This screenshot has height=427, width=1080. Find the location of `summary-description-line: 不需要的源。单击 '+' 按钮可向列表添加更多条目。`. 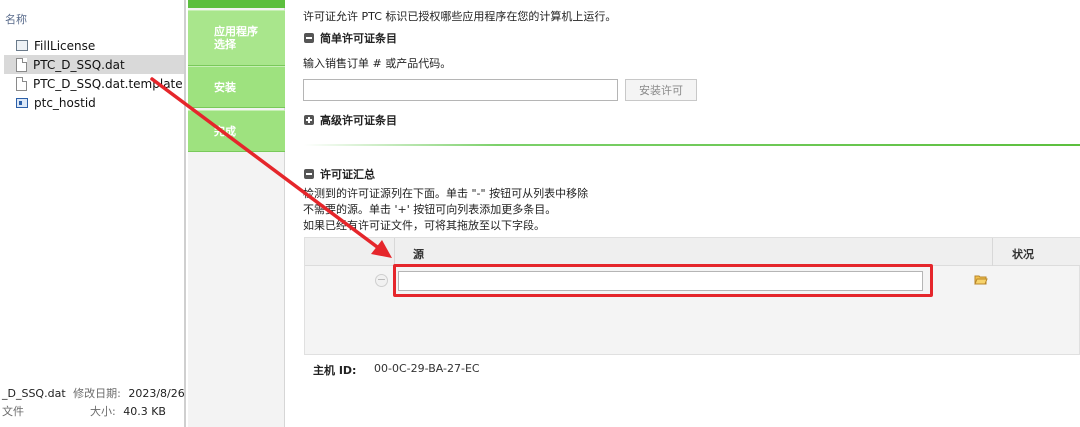

summary-description-line: 不需要的源。单击 '+' 按钮可向列表添加更多条目。 is located at coordinates (430, 209).